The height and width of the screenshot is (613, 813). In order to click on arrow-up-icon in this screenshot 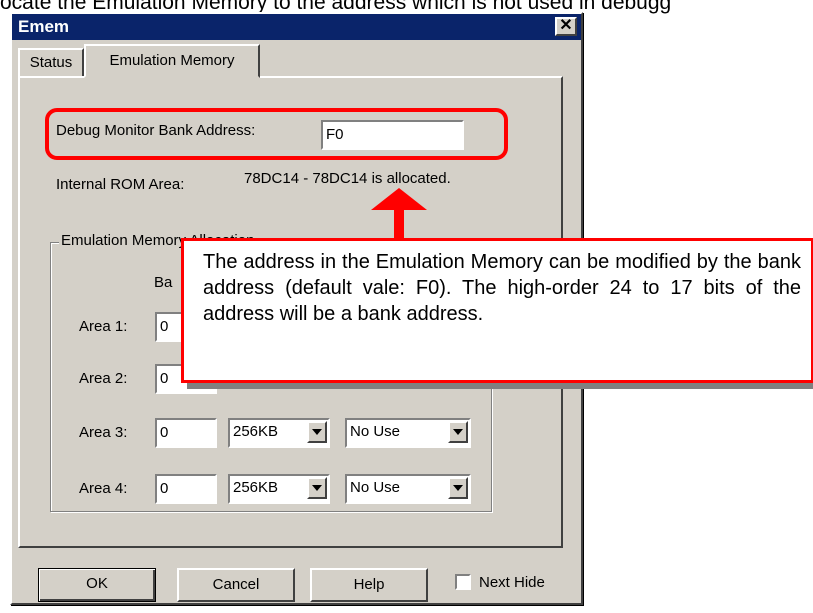, I will do `click(399, 199)`.